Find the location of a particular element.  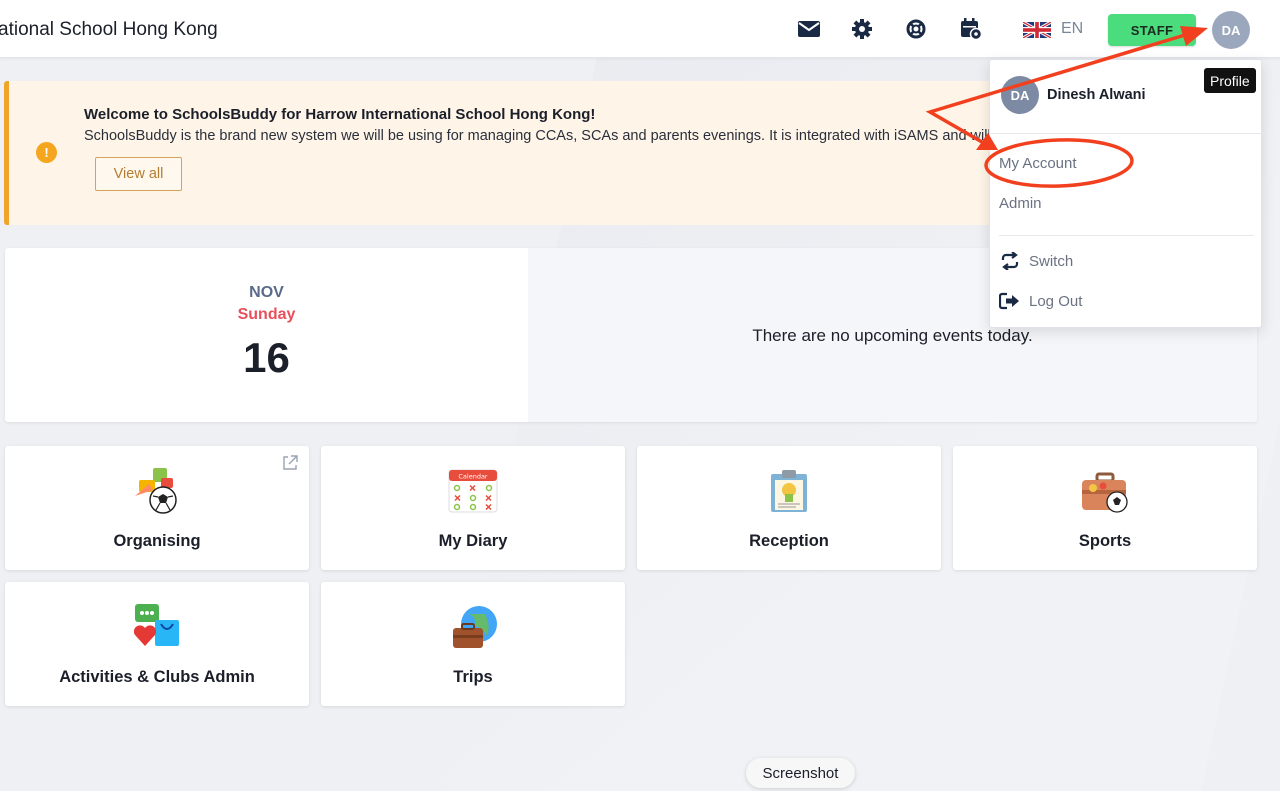

tile-label: Activities & Clubs Admin is located at coordinates (157, 677).